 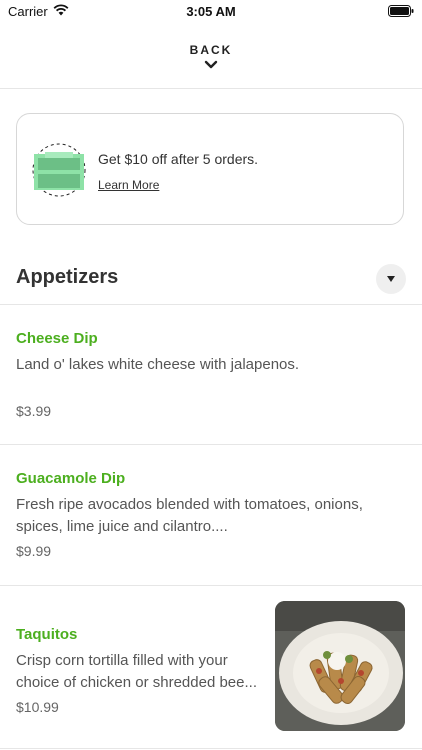 What do you see at coordinates (211, 50) in the screenshot?
I see `back-label: BACK` at bounding box center [211, 50].